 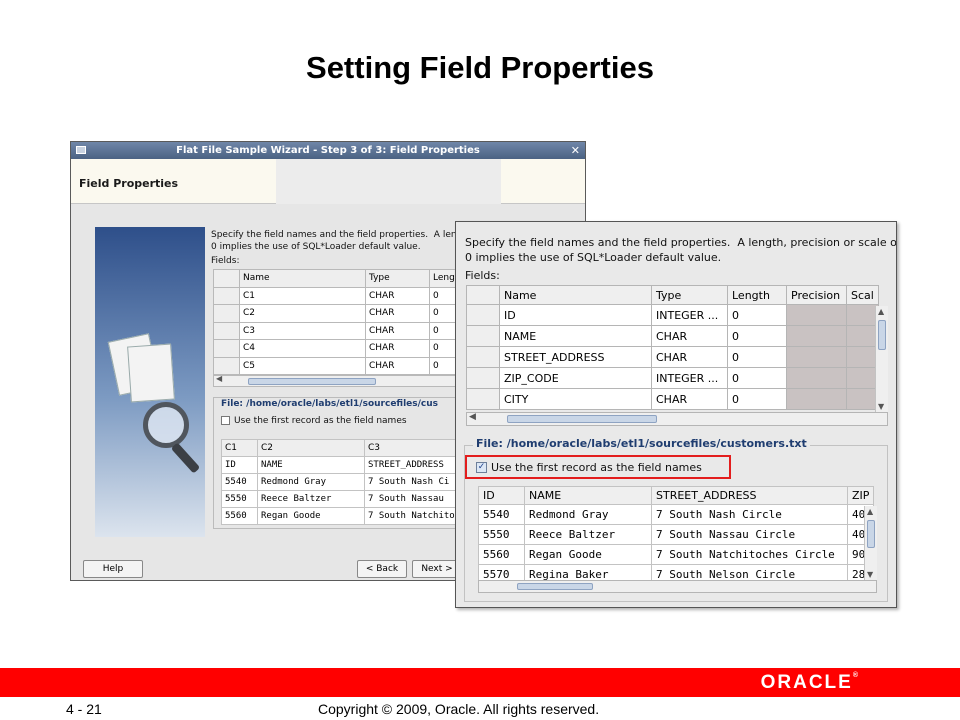 What do you see at coordinates (575, 336) in the screenshot?
I see `field-name-cell: NAME` at bounding box center [575, 336].